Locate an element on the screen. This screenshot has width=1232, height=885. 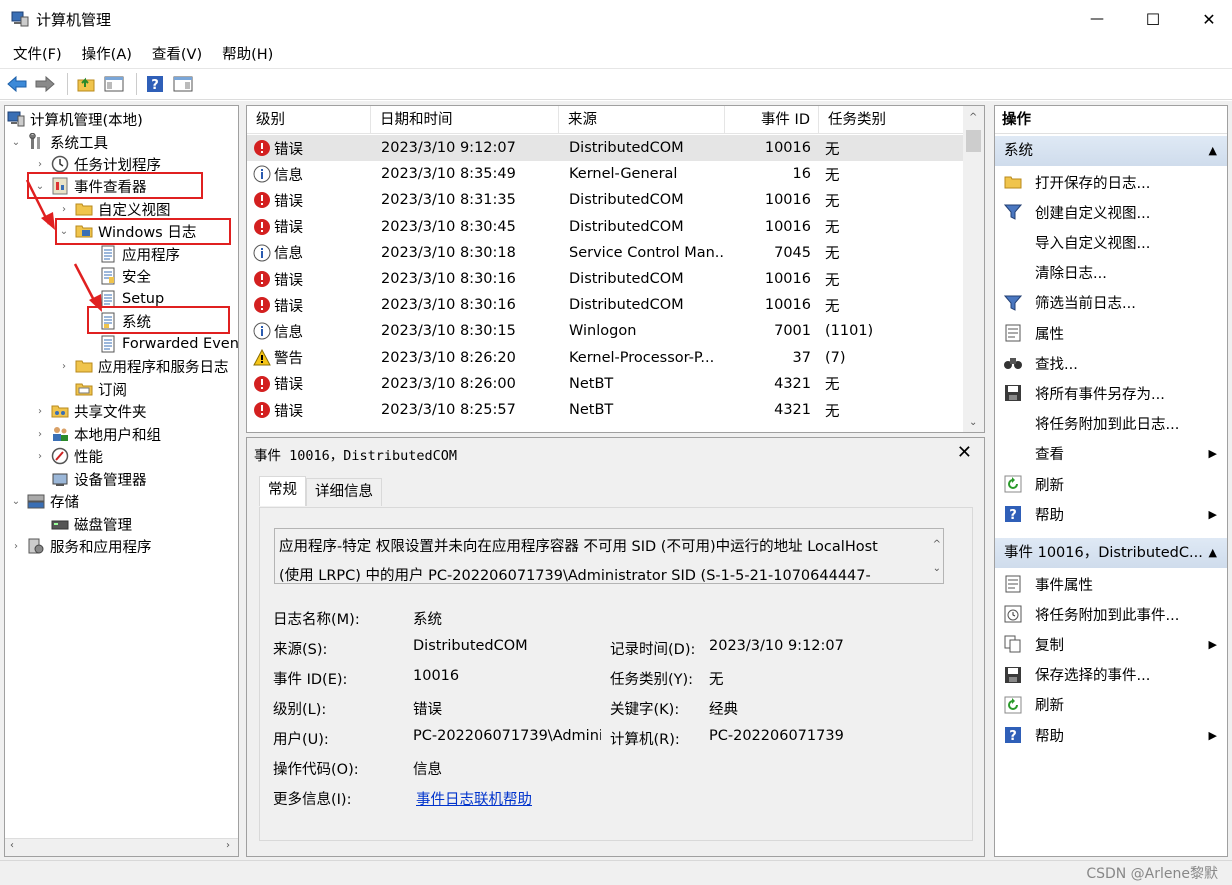
binoculars-icon is located at coordinates (1013, 363).